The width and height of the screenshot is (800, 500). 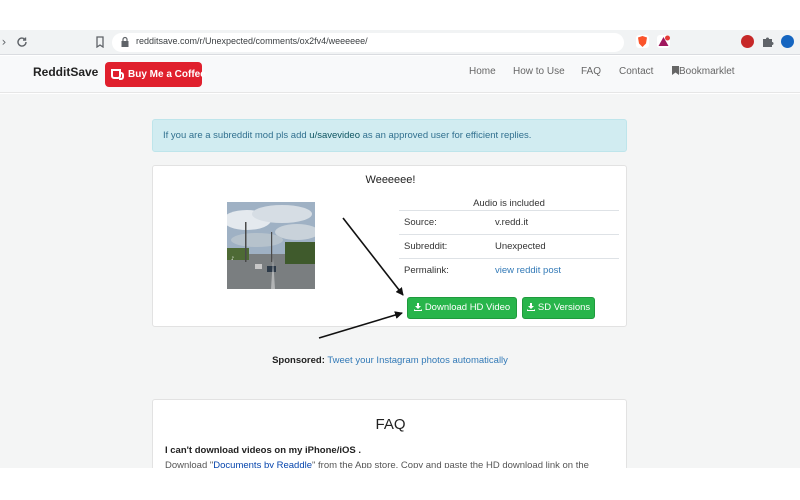 I want to click on coffee-cup-icon, so click(x=117, y=74).